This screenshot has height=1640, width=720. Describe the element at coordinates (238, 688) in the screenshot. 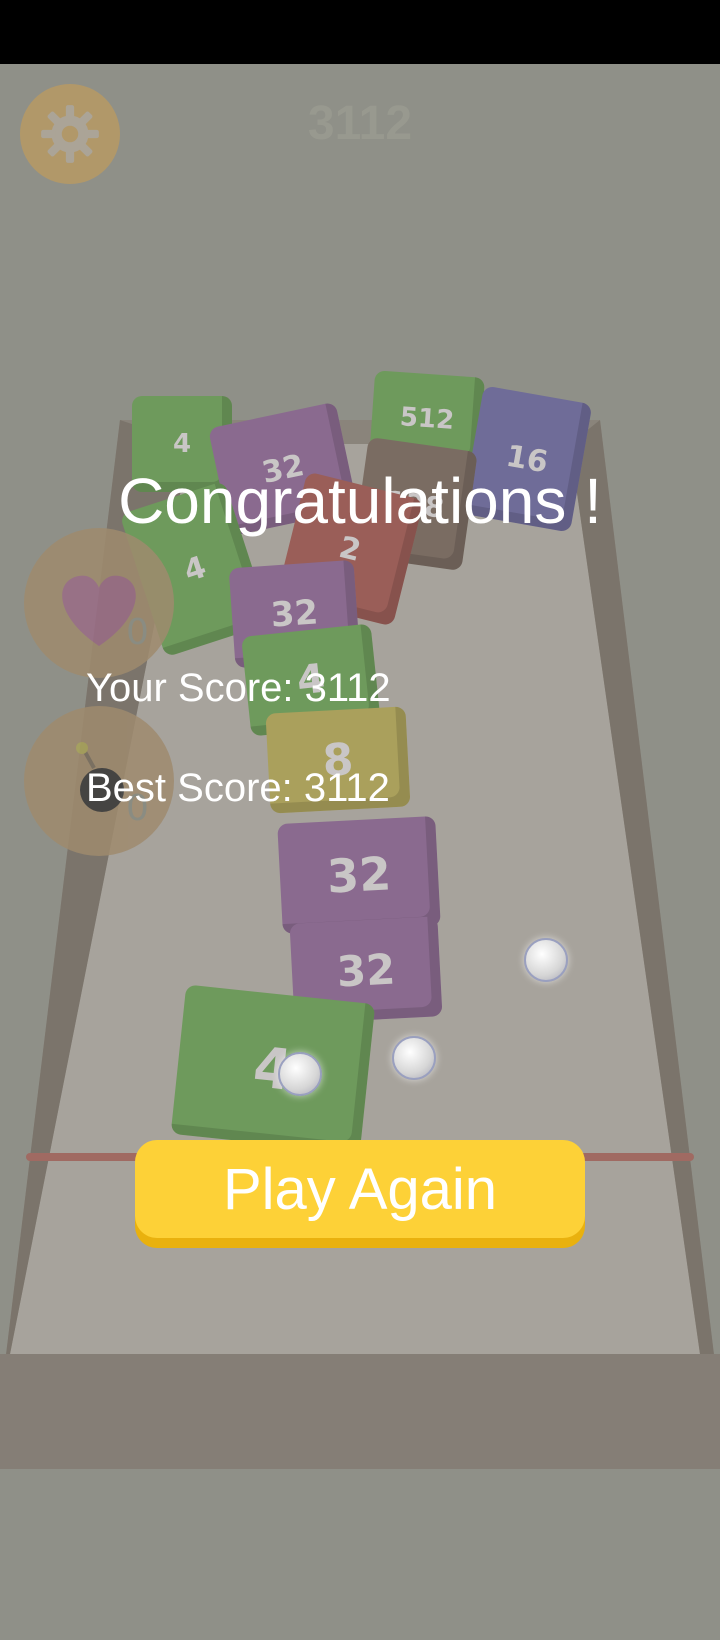

I see `your-score-label: Your Score: 3112` at that location.